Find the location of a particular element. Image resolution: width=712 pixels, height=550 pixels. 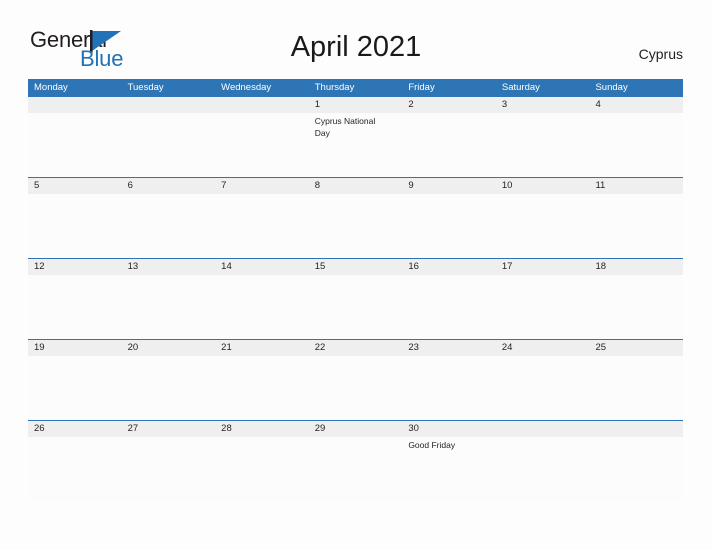

day-cell: 20 is located at coordinates (169, 379).